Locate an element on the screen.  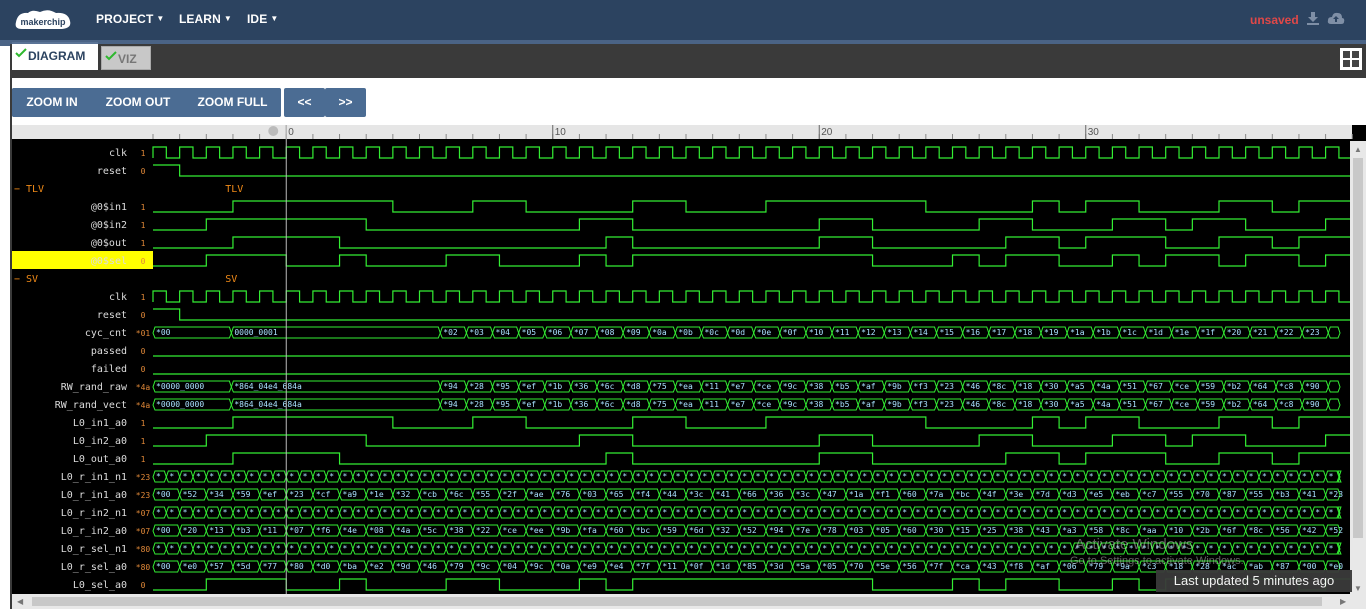
tab-viz-label: VIZ is located at coordinates (127, 59).